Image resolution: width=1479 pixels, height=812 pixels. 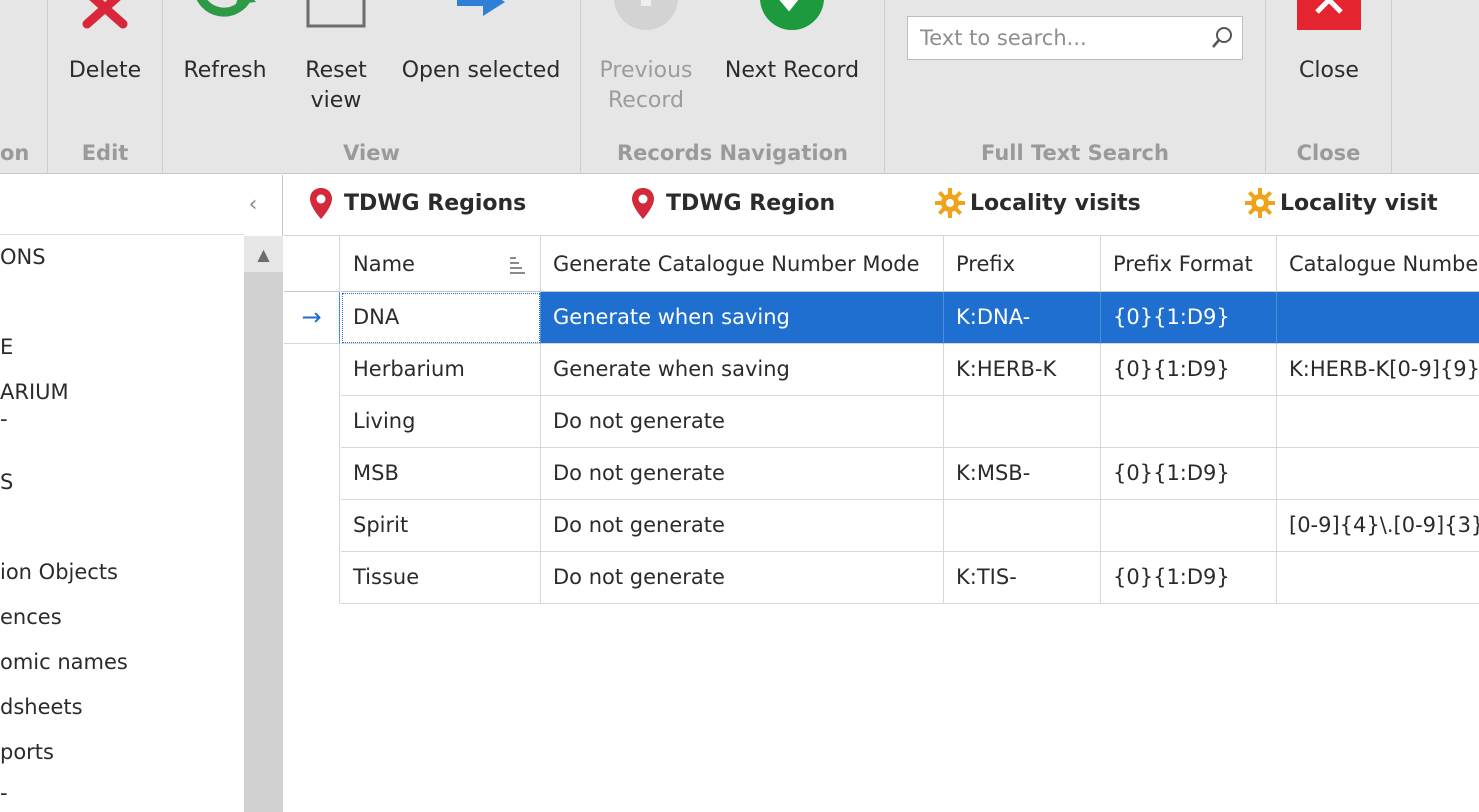 I want to click on nav-item: S, so click(x=6, y=482).